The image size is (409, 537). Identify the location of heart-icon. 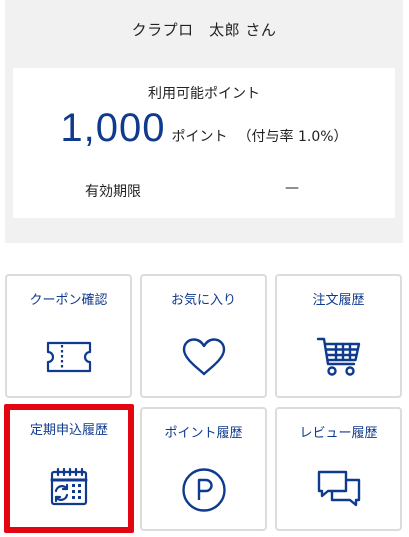
(204, 357).